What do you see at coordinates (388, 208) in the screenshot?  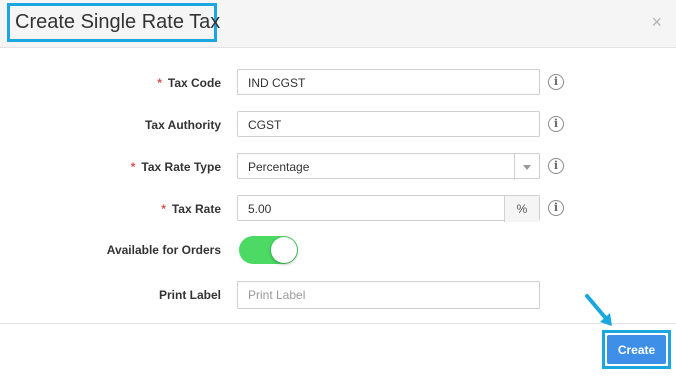 I see `tax-rate-input: 5.00 %` at bounding box center [388, 208].